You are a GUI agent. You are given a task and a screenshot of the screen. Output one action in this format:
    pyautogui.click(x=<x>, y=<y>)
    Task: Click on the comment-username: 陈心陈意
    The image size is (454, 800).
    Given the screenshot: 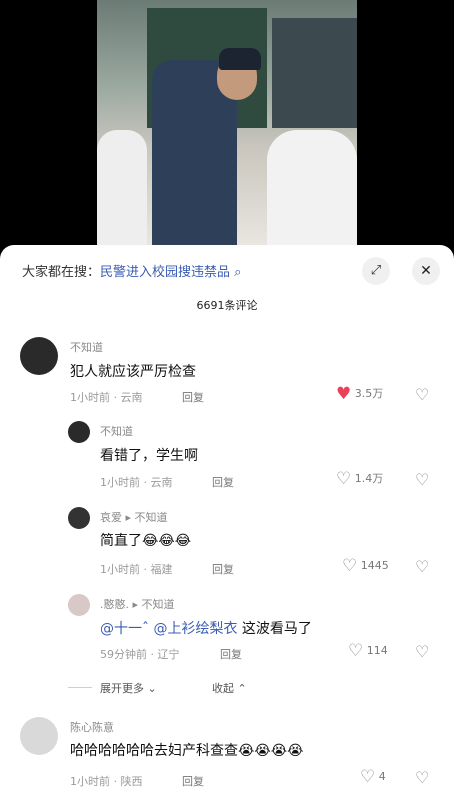 What is the action you would take?
    pyautogui.click(x=92, y=727)
    